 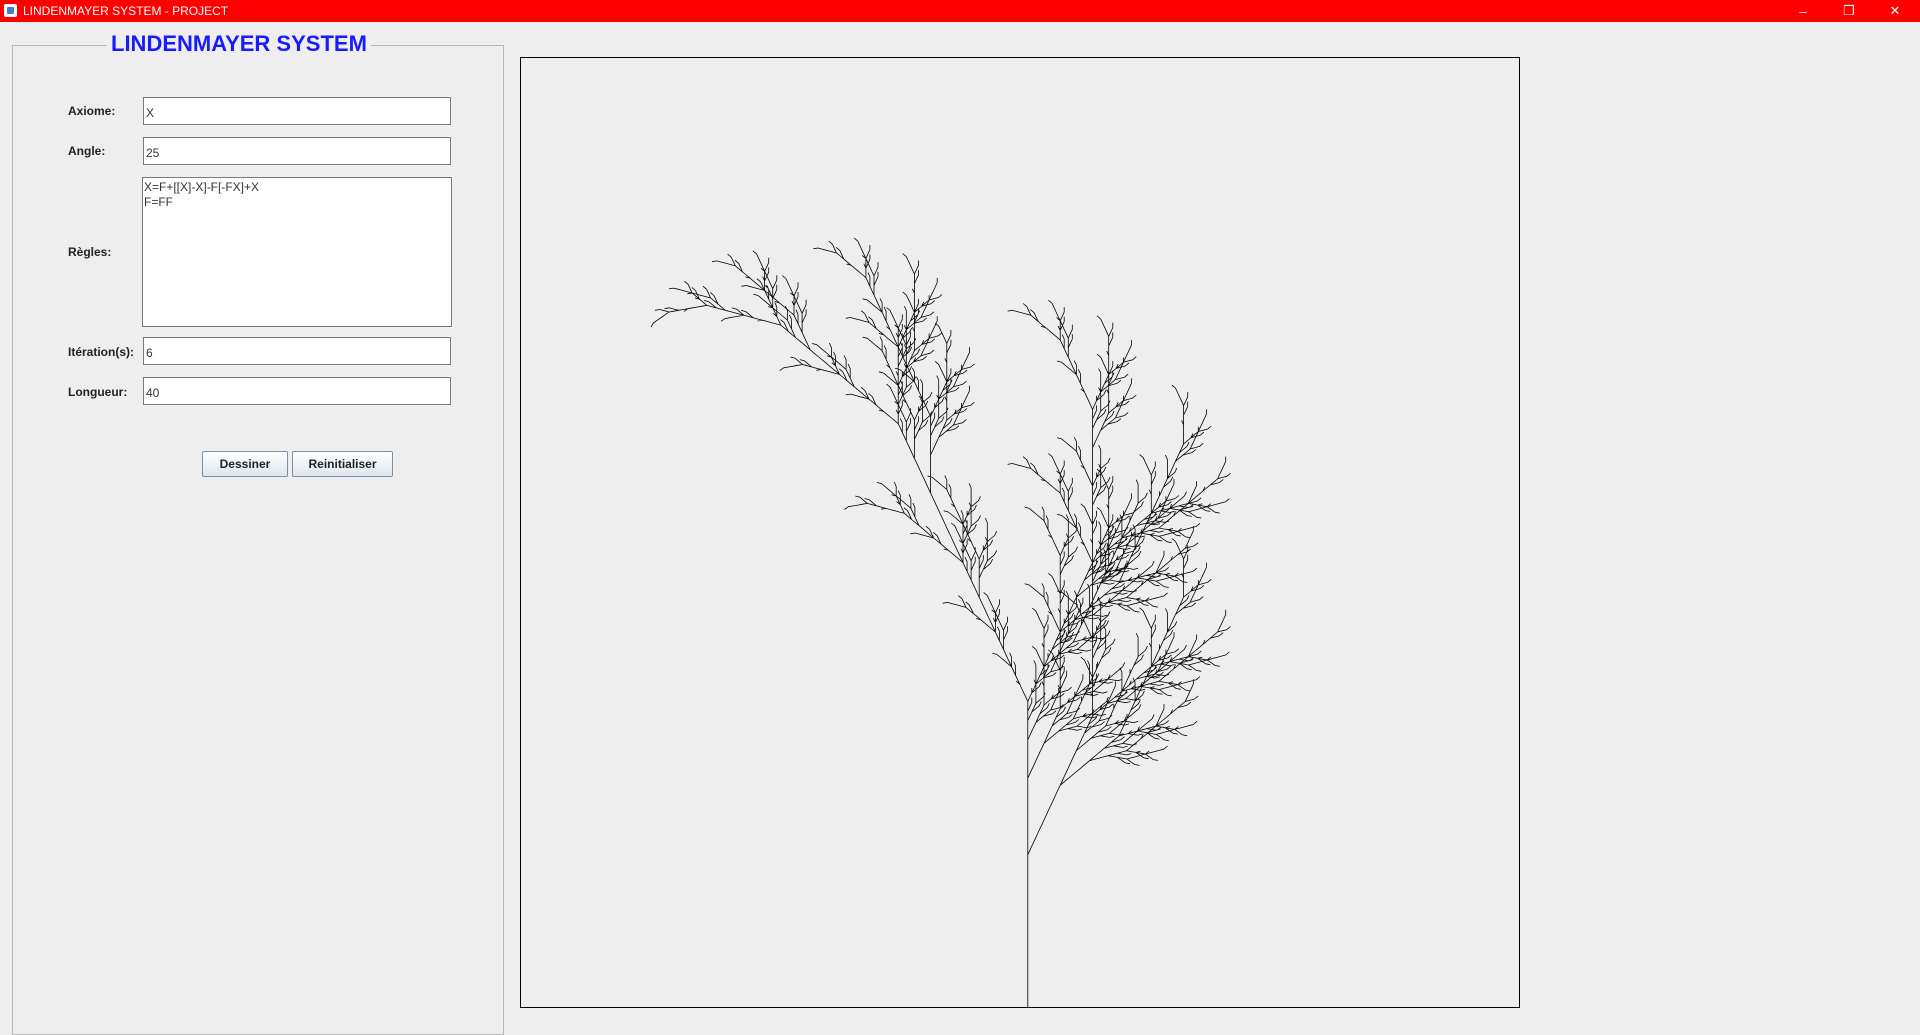 I want to click on axiom-input, so click(x=297, y=111).